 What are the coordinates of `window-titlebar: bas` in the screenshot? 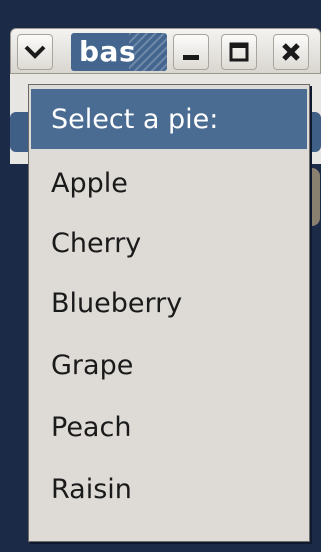 It's located at (165, 51).